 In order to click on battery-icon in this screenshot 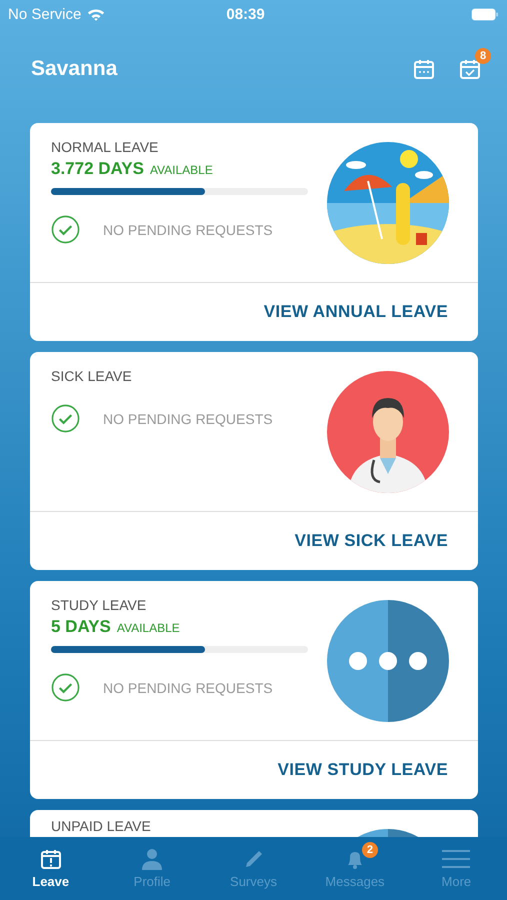, I will do `click(485, 14)`.